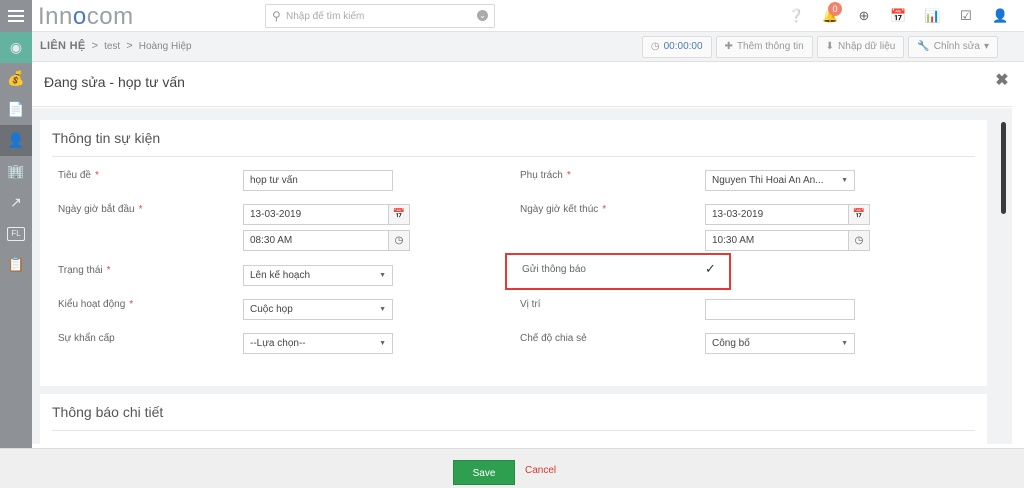  I want to click on sidebar-item-sales: 💰, so click(16, 78).